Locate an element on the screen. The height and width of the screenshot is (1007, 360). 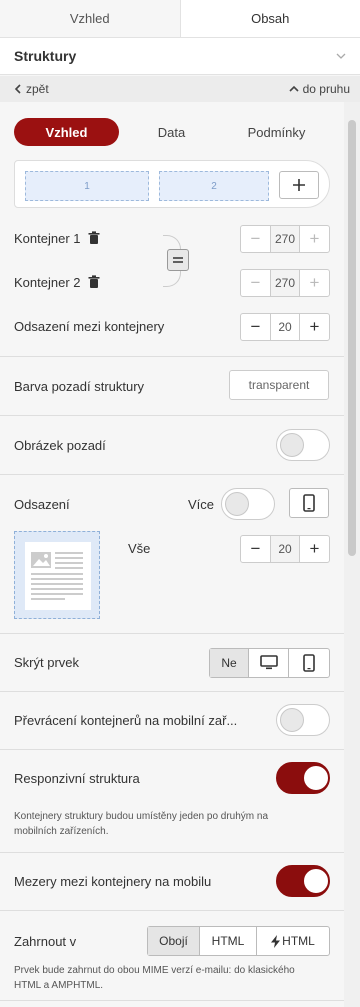
padding-label: Odsazení is located at coordinates (42, 504).